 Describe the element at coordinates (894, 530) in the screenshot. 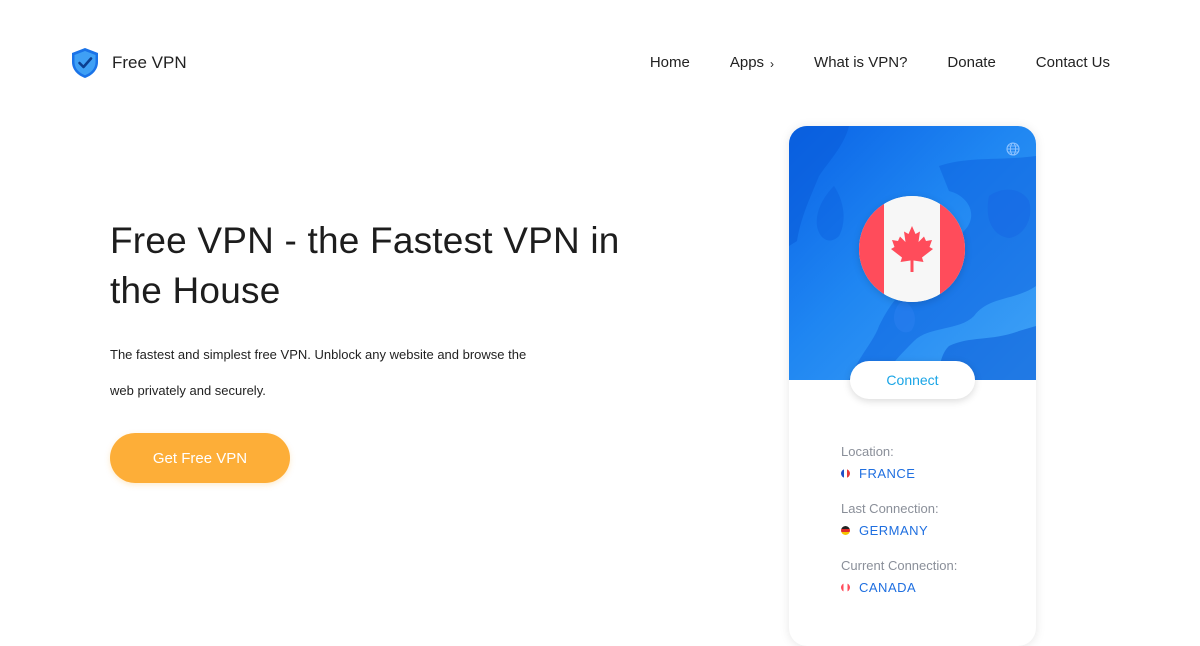

I see `last-connection-value: GERMANY` at that location.